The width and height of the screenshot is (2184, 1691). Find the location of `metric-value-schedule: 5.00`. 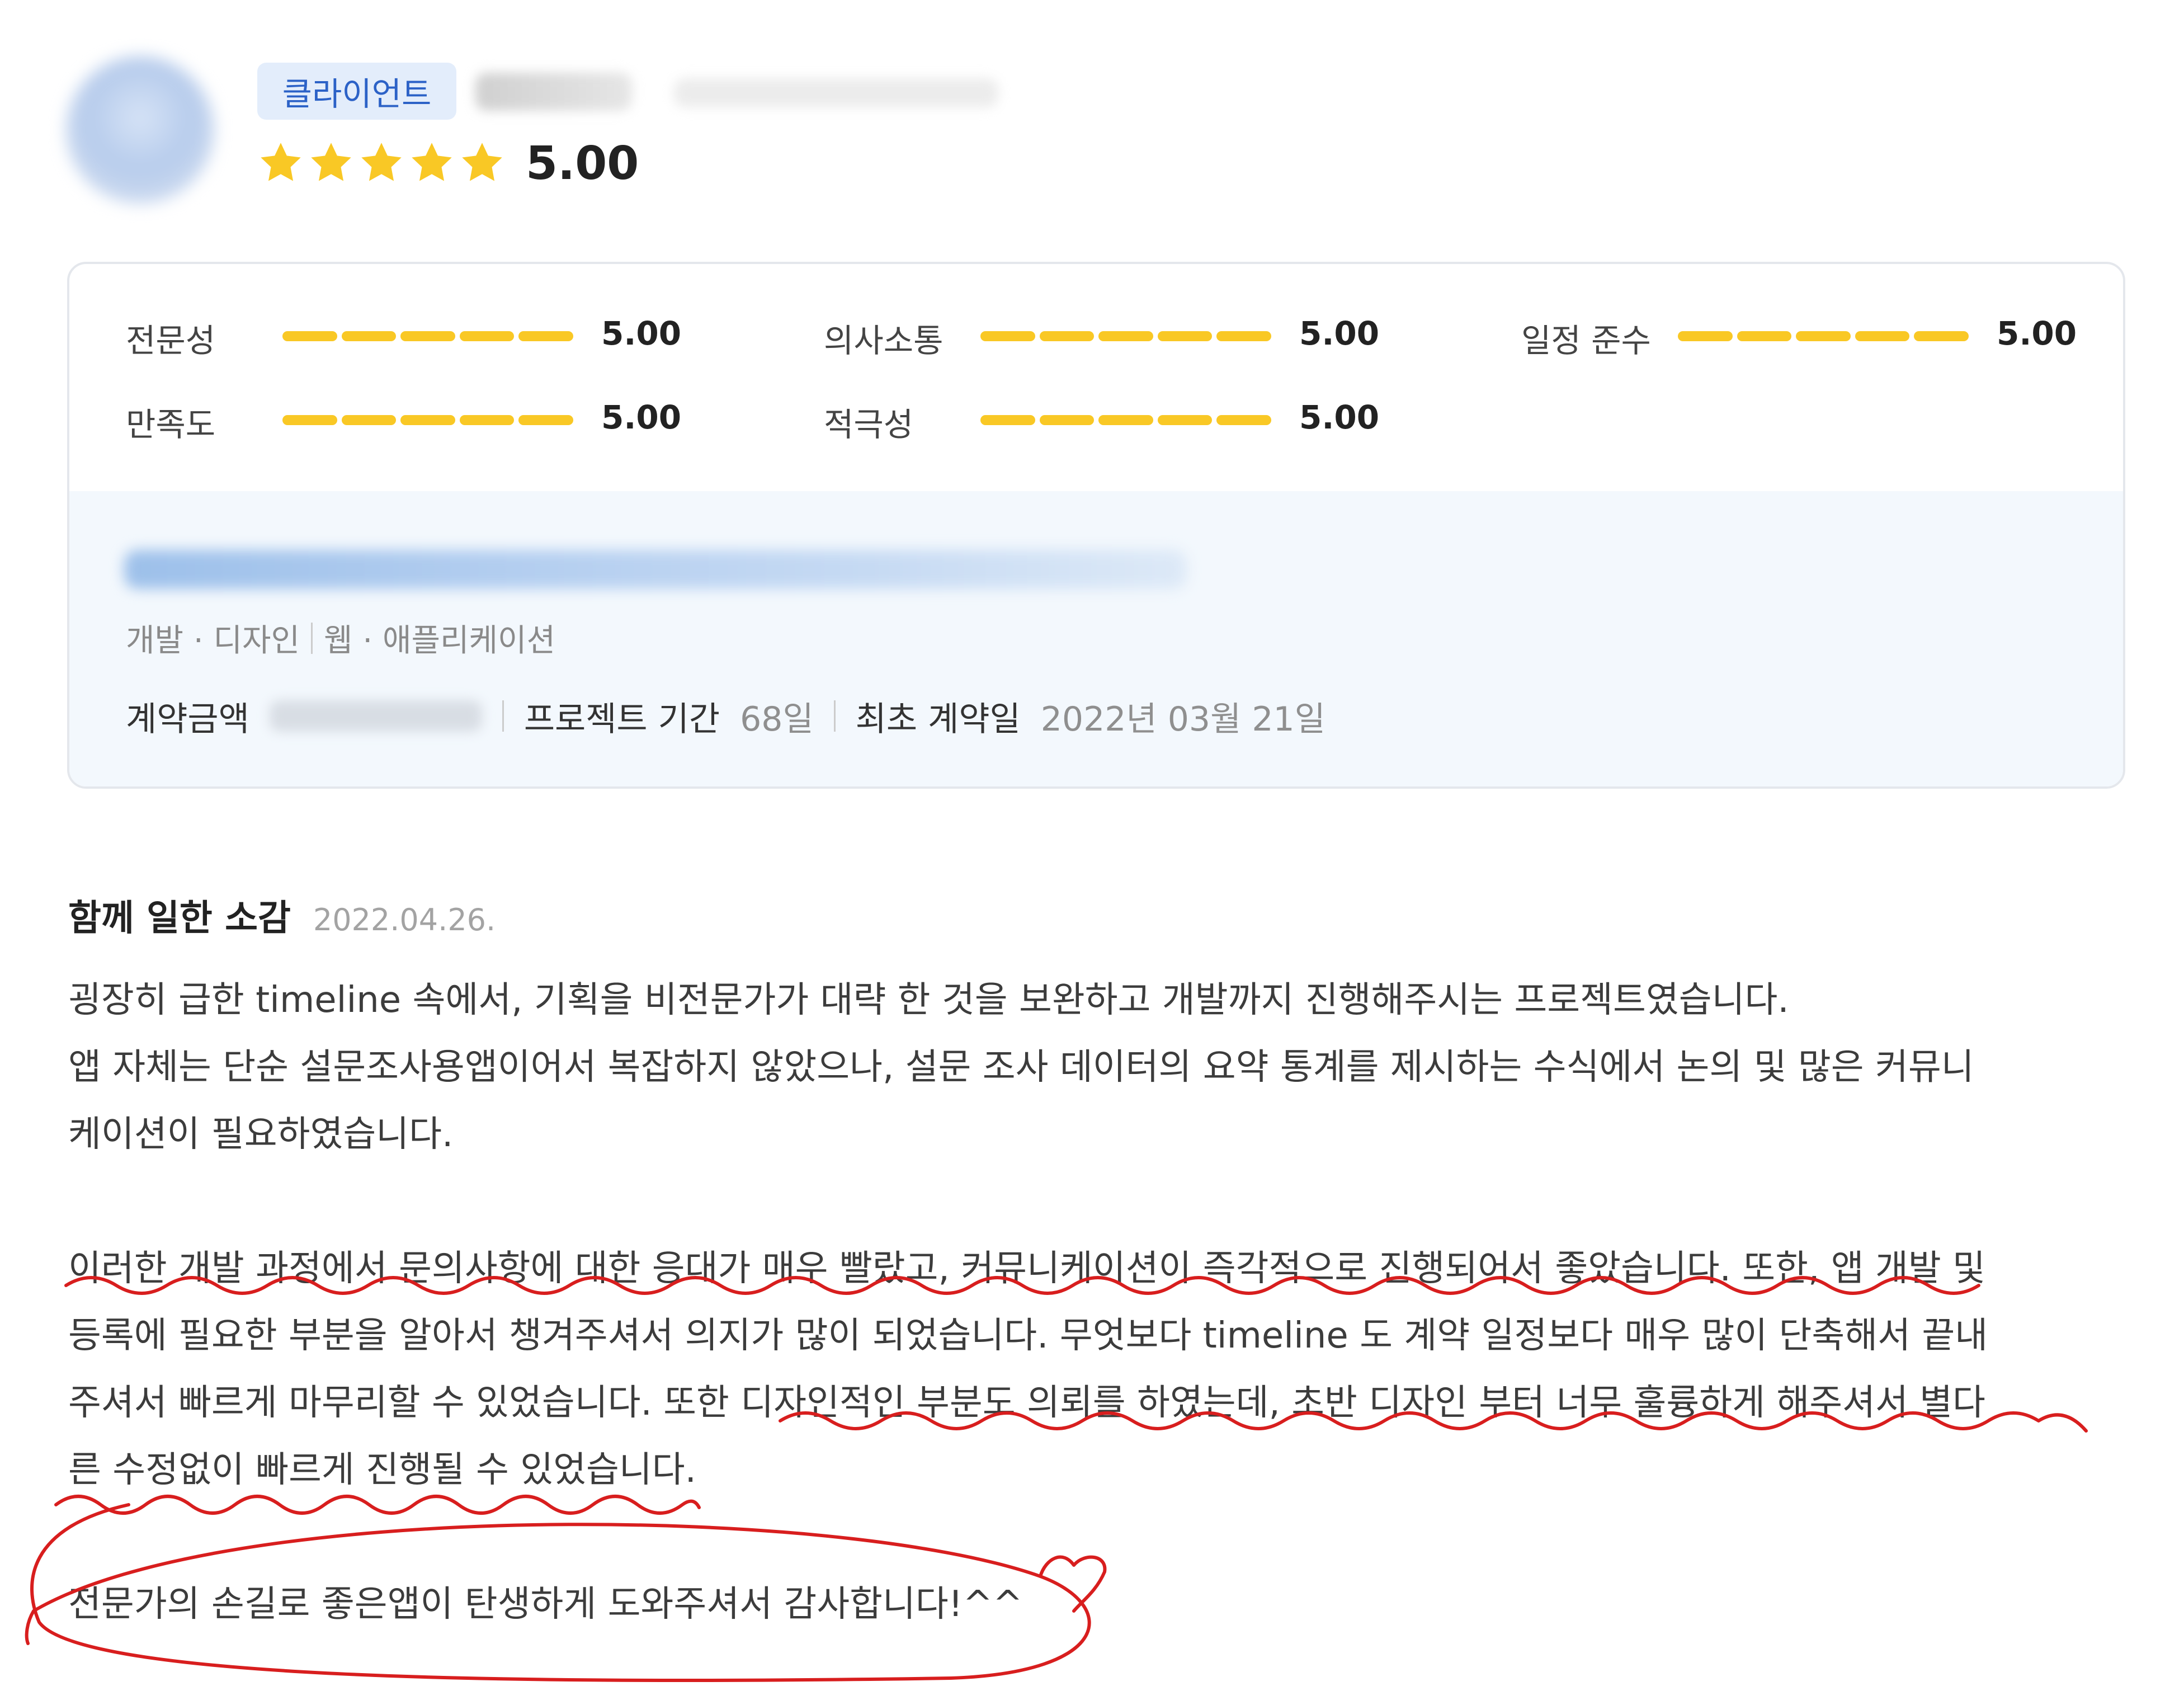

metric-value-schedule: 5.00 is located at coordinates (2037, 333).